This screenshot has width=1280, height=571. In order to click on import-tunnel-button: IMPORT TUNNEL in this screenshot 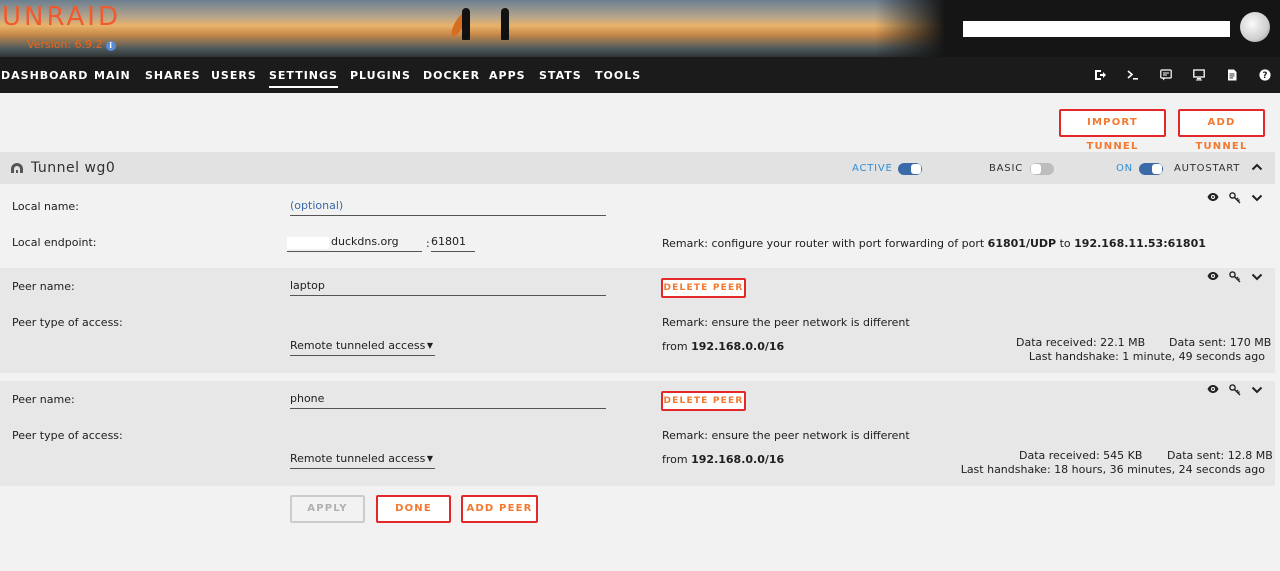, I will do `click(1112, 130)`.